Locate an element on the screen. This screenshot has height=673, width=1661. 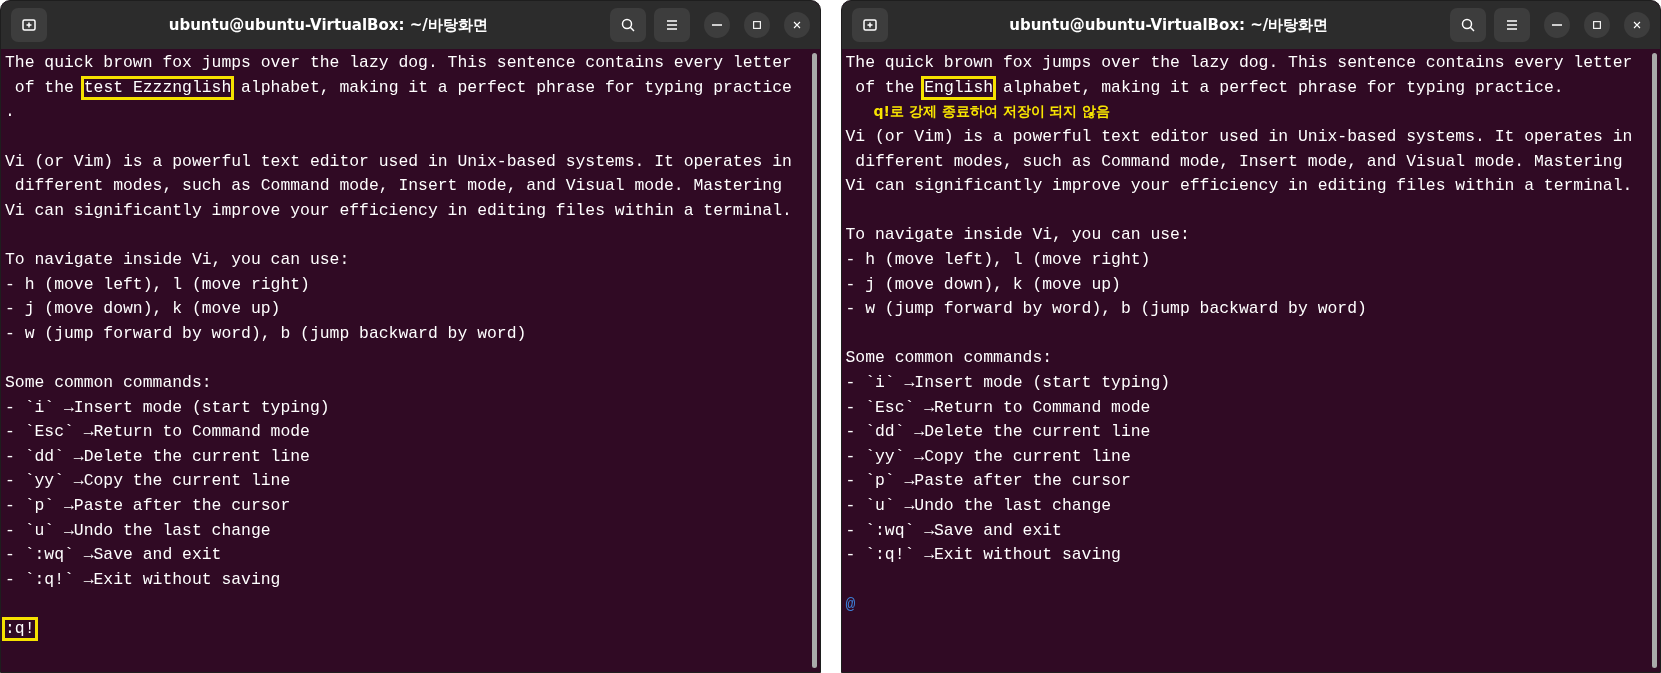
highlighted-text: test Ezzznglish is located at coordinates (157, 87).